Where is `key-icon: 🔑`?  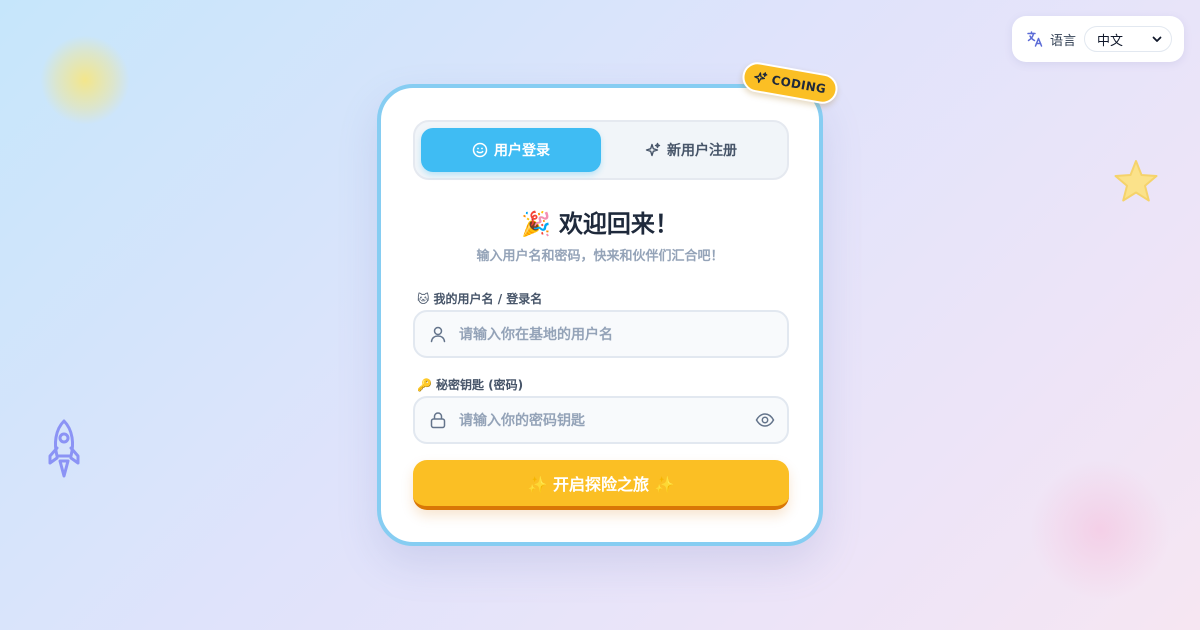
key-icon: 🔑 is located at coordinates (424, 385).